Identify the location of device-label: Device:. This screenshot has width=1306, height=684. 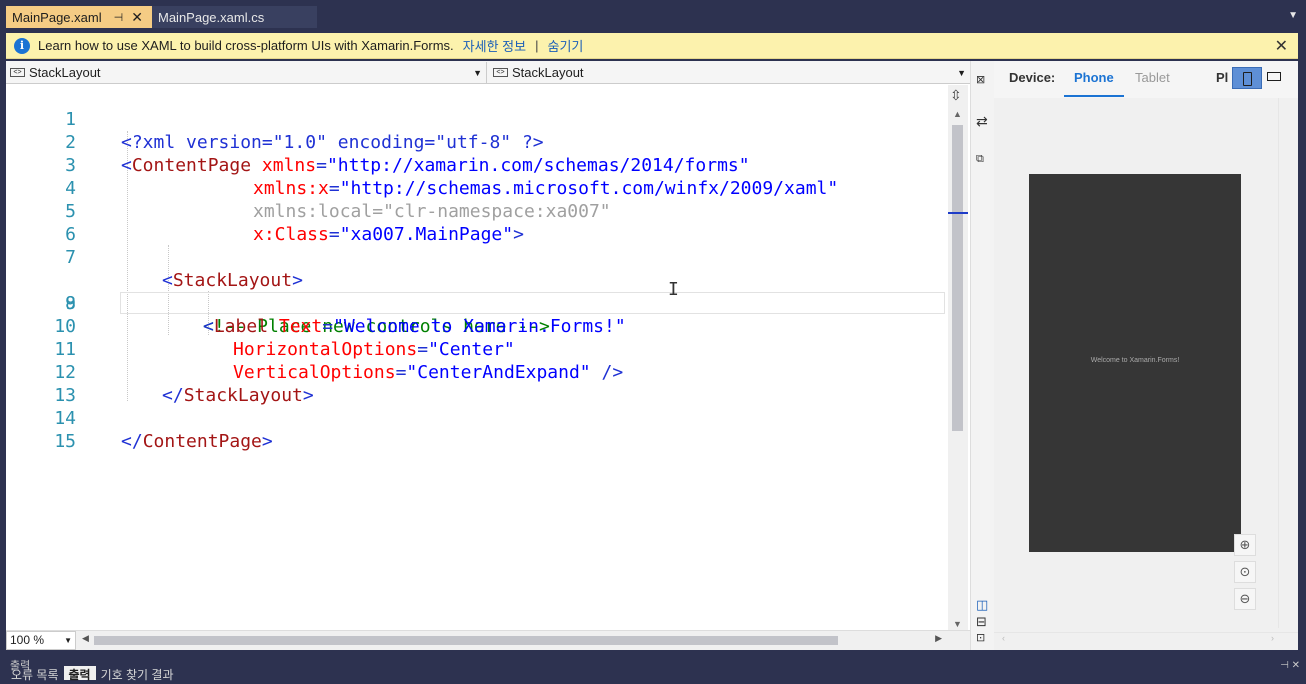
(1032, 77).